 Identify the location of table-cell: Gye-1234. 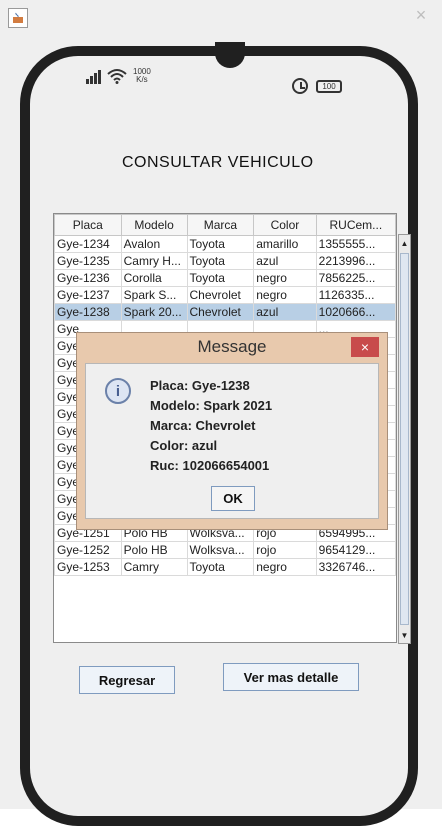
(88, 244).